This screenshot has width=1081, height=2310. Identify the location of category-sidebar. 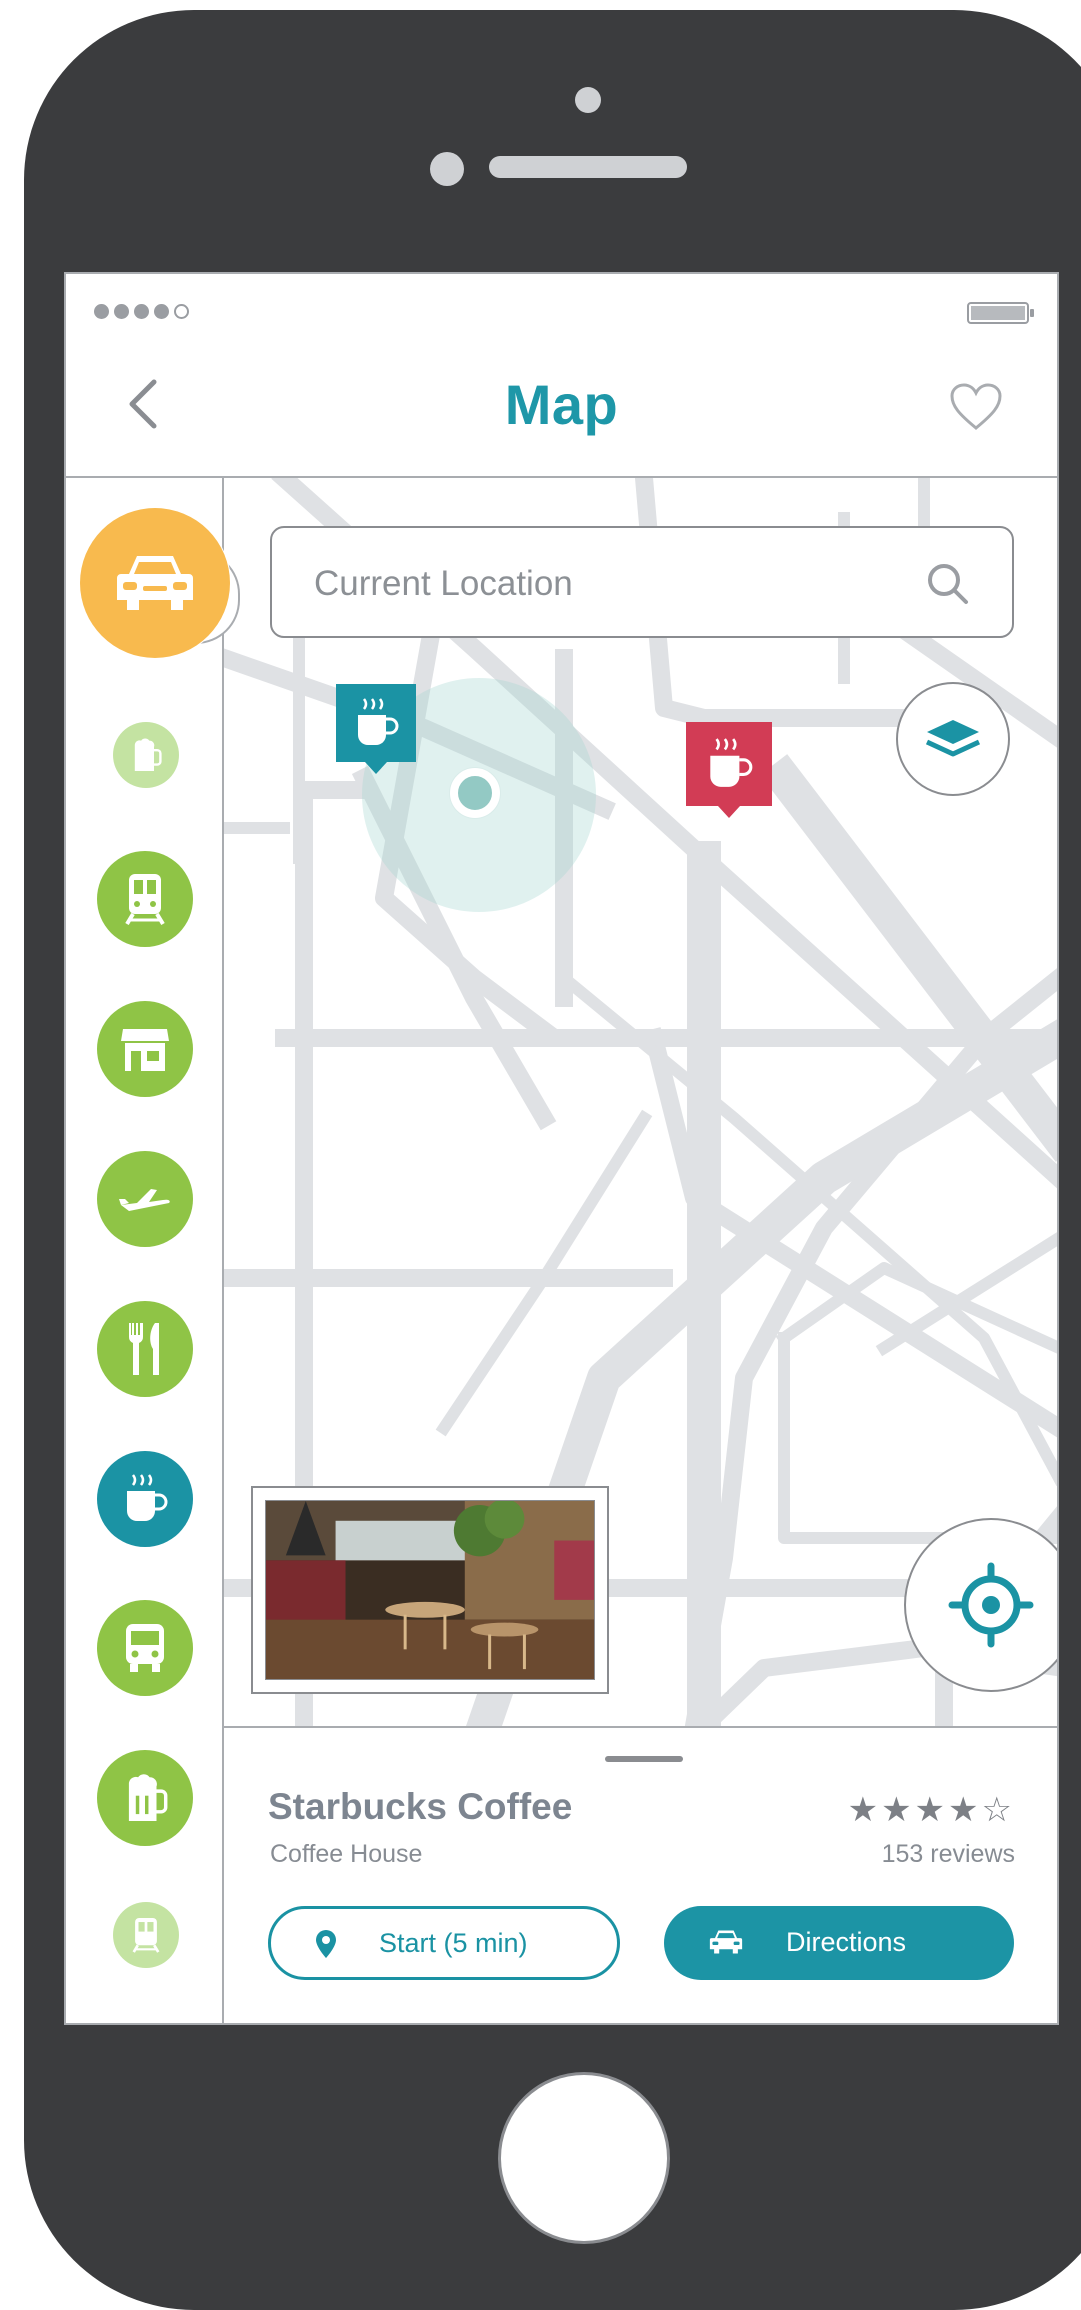
(153, 1250).